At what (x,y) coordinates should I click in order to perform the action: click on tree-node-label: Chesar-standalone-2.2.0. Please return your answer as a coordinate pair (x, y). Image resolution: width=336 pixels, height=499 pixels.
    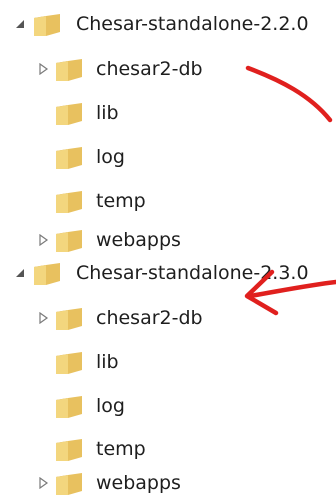
    Looking at the image, I should click on (192, 24).